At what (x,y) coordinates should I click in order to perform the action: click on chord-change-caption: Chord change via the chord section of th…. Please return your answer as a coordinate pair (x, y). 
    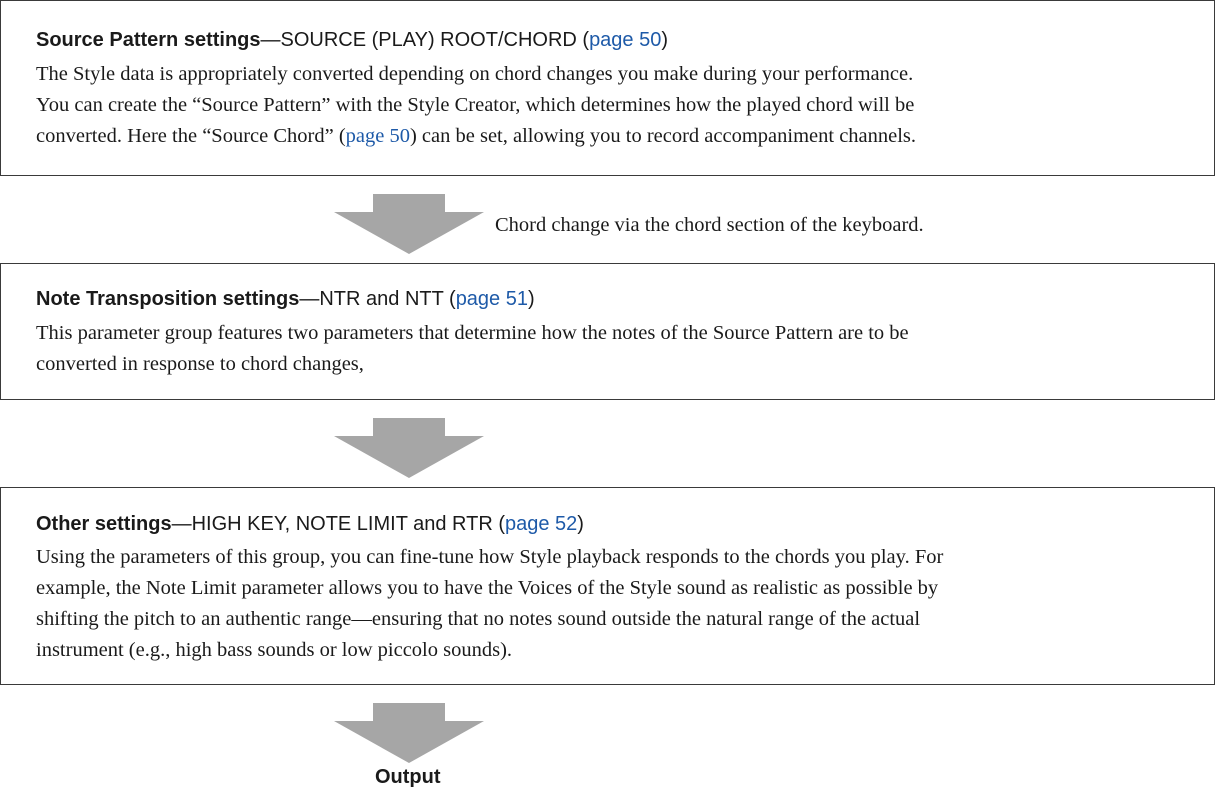
    Looking at the image, I should click on (709, 225).